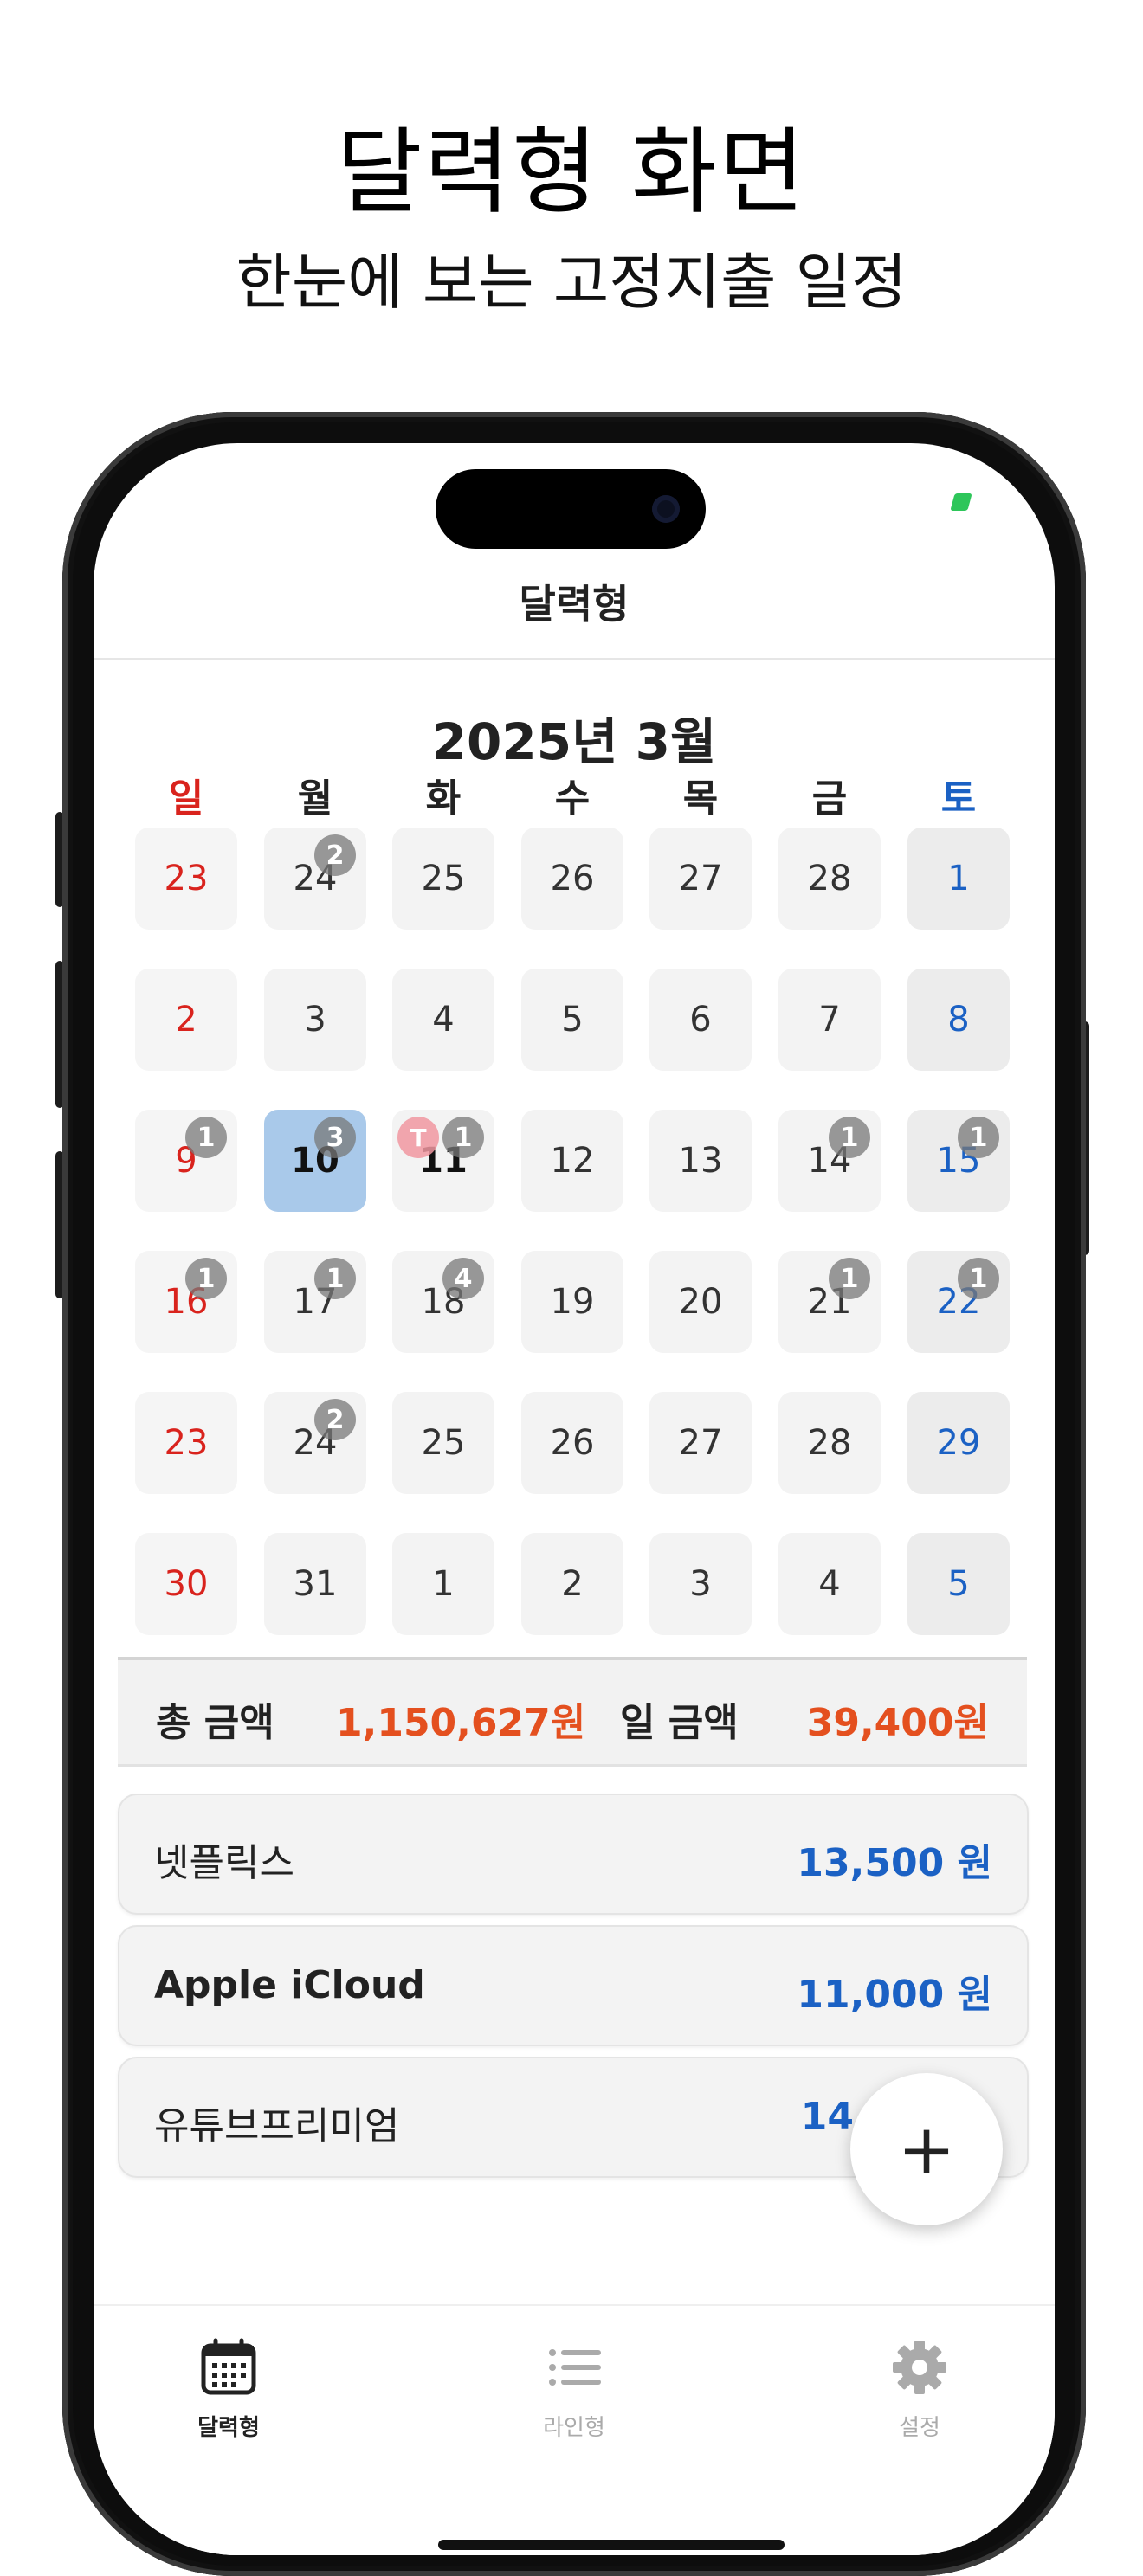 The height and width of the screenshot is (2576, 1143). I want to click on day-number: 4, so click(830, 1584).